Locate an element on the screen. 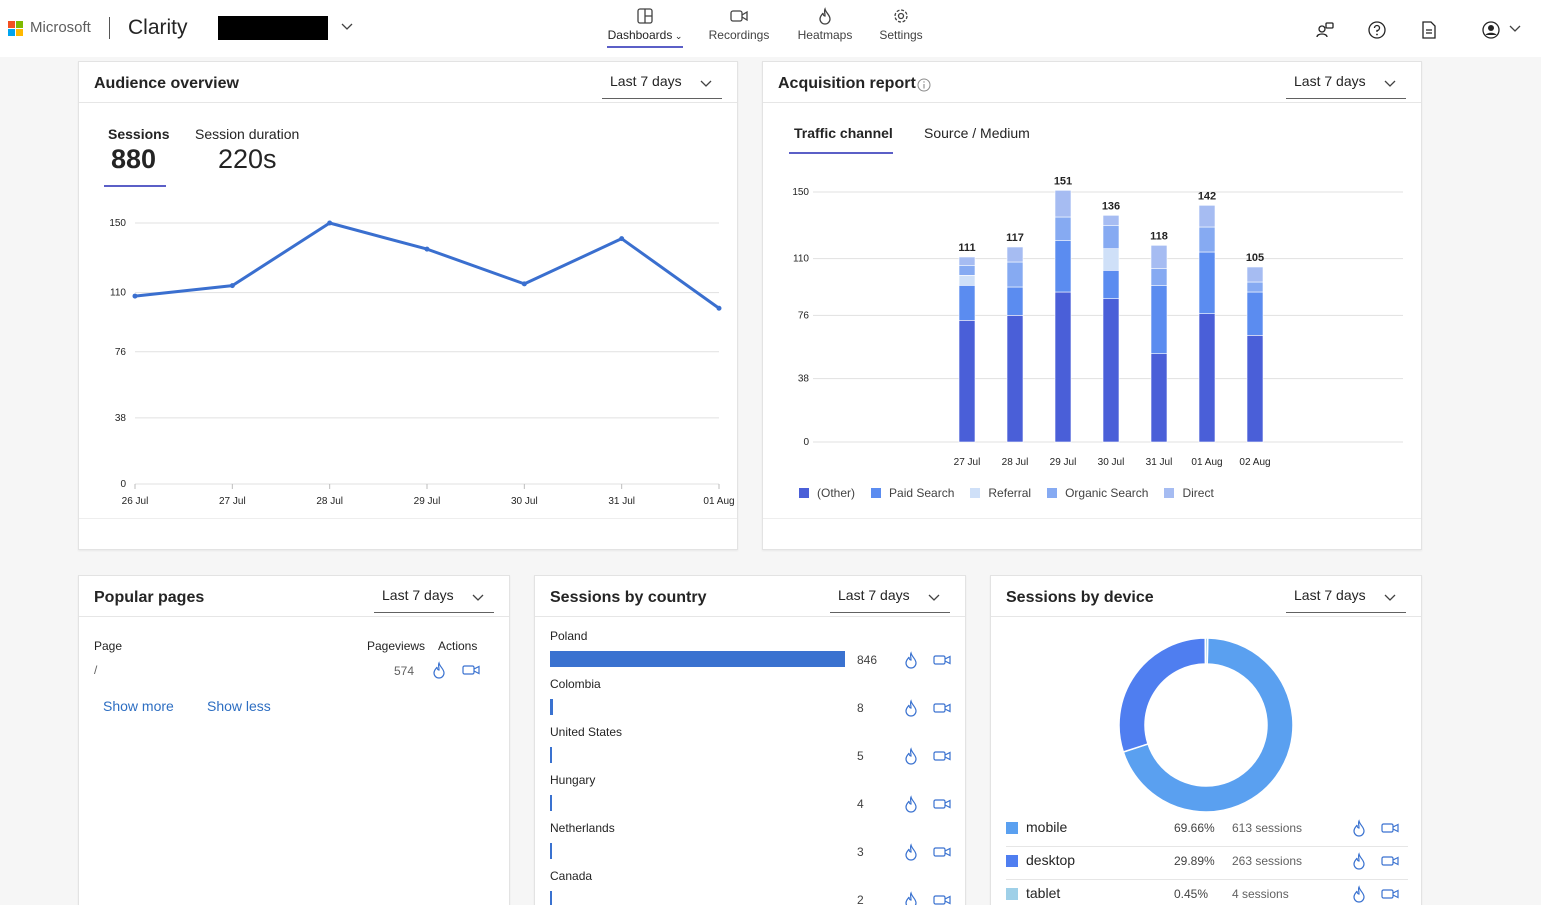  donut-slice-desktop is located at coordinates (1162, 695).